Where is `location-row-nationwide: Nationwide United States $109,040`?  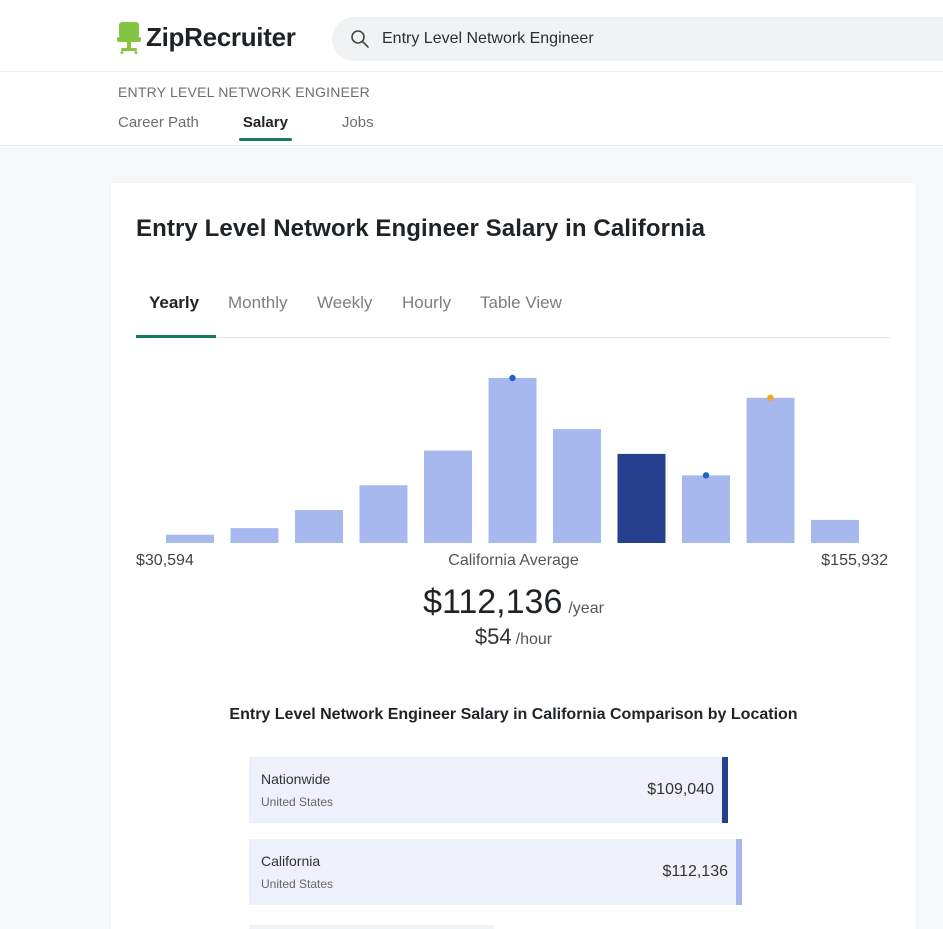 location-row-nationwide: Nationwide United States $109,040 is located at coordinates (488, 790).